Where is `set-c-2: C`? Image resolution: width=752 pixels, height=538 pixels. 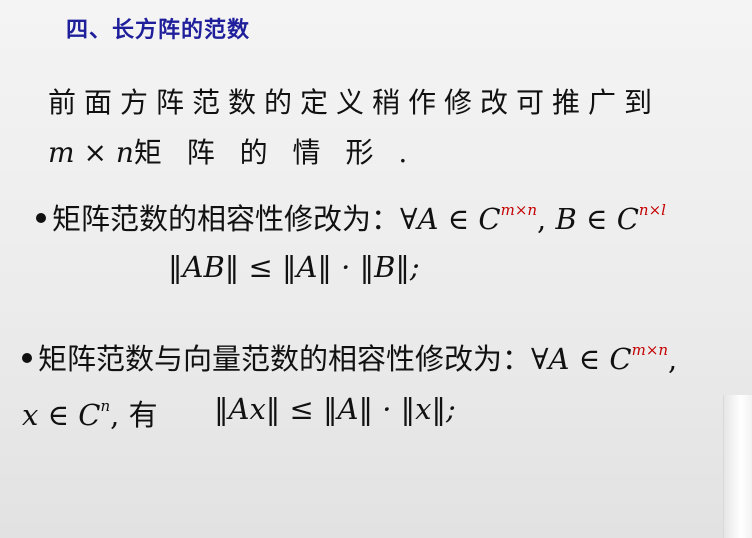
set-c-2: C is located at coordinates (627, 219).